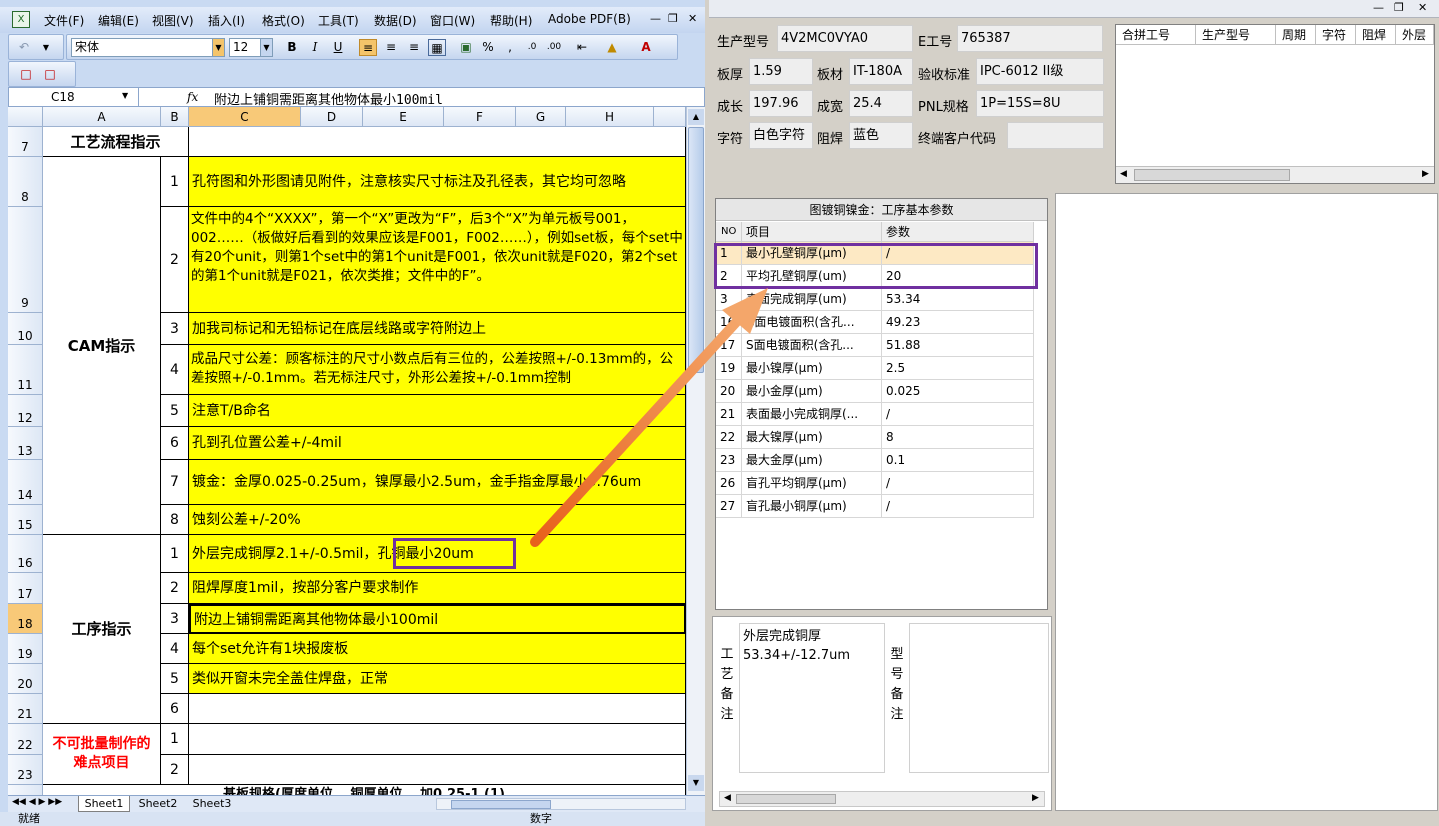 The image size is (1439, 826). What do you see at coordinates (466, 47) in the screenshot?
I see `currency-icon: ▣` at bounding box center [466, 47].